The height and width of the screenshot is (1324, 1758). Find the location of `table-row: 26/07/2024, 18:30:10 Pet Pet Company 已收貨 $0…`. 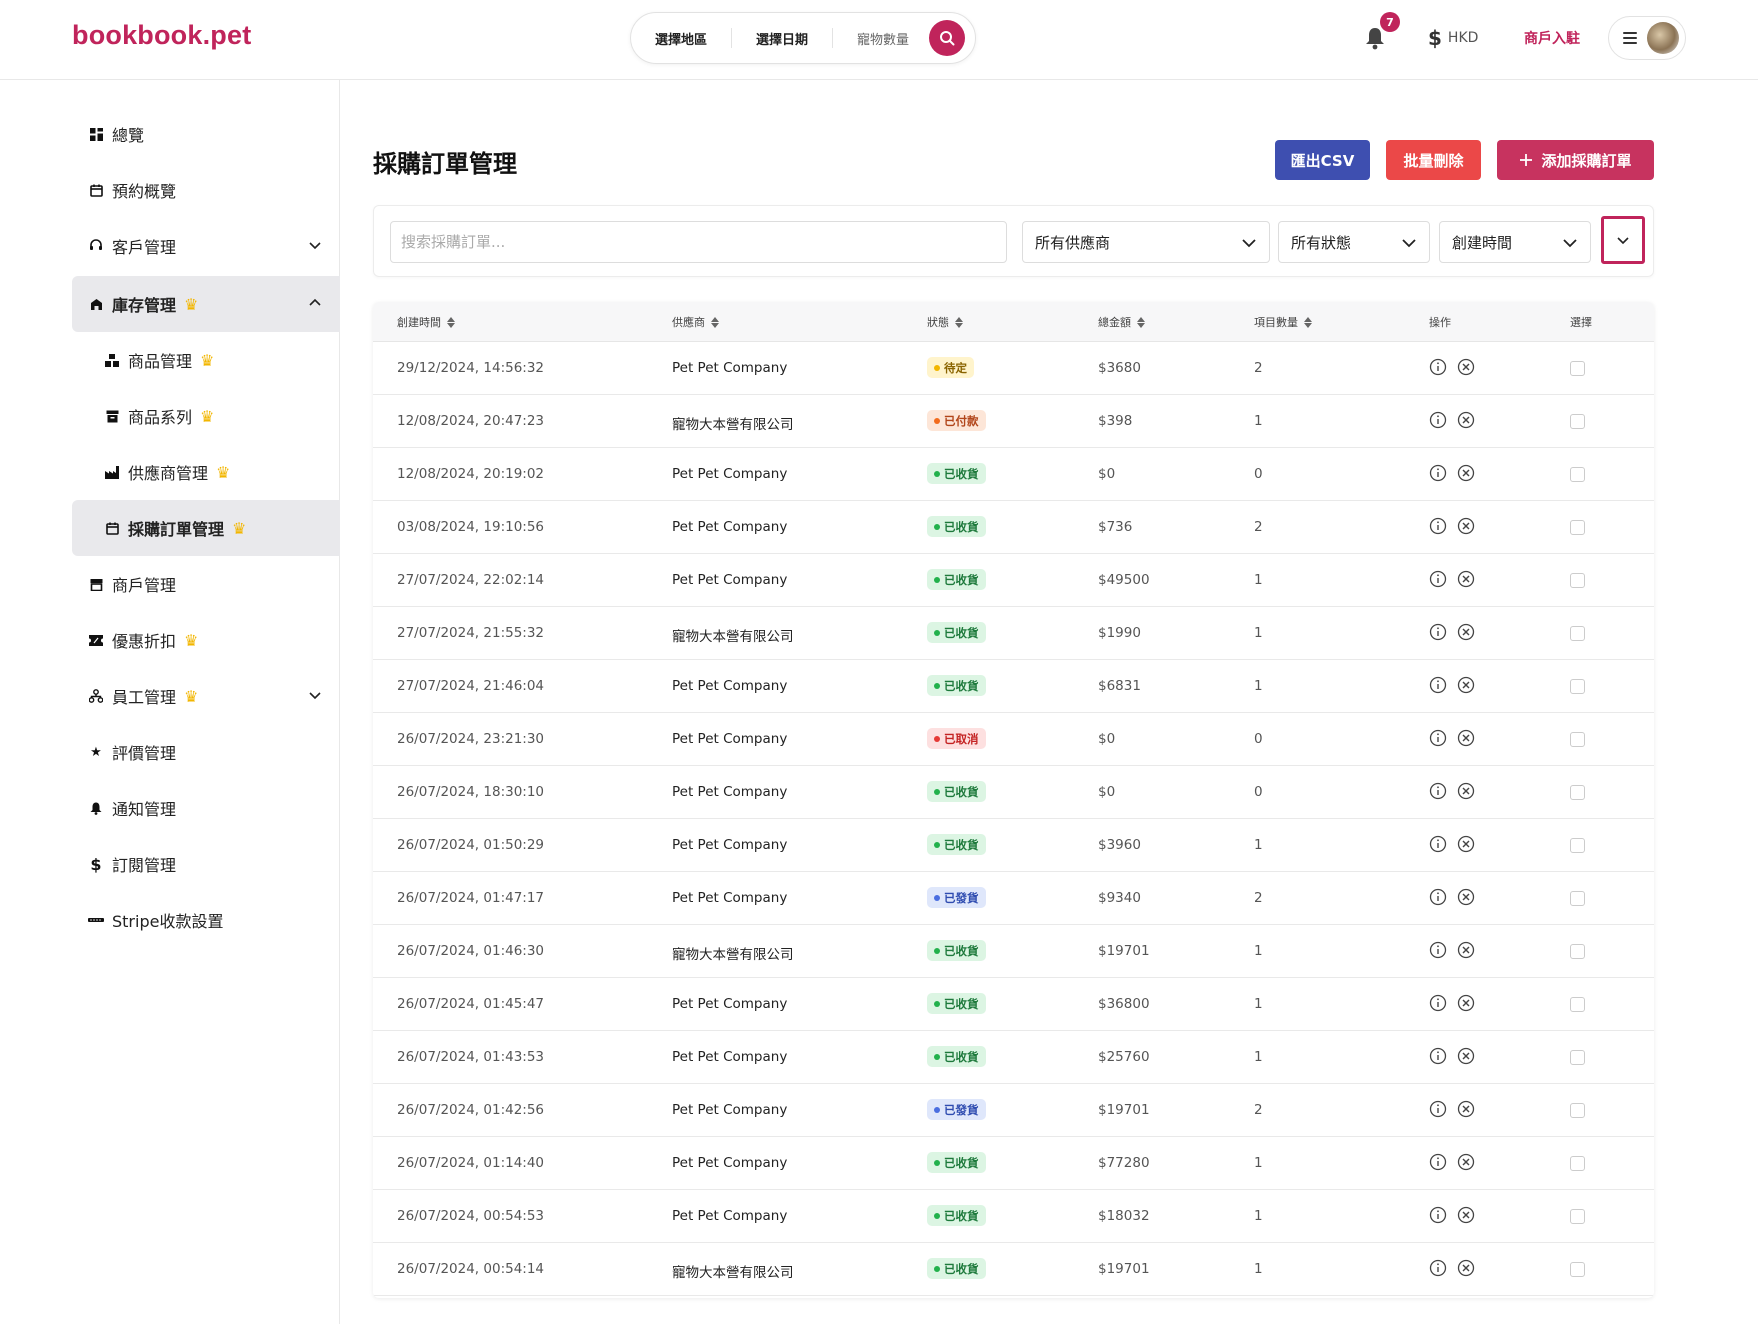

table-row: 26/07/2024, 18:30:10 Pet Pet Company 已收貨 $0… is located at coordinates (1013, 792).